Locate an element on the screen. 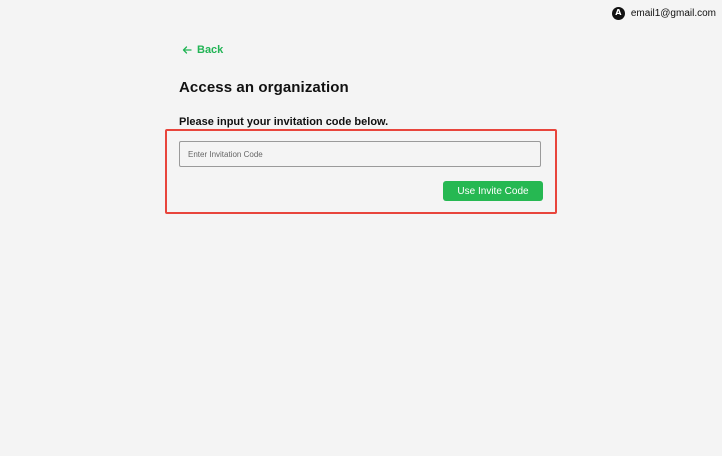 Image resolution: width=722 pixels, height=456 pixels. invitation-code-input is located at coordinates (360, 154).